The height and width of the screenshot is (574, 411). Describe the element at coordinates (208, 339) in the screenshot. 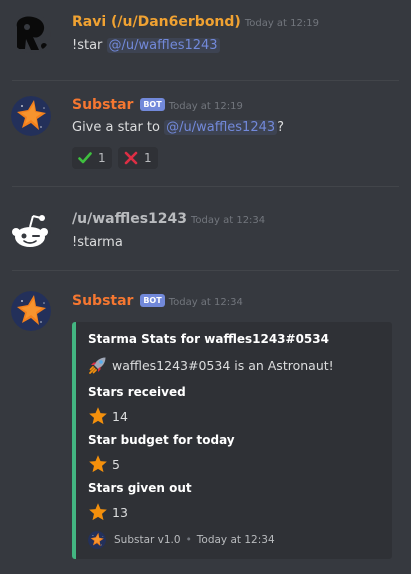

I see `embed-title: Starma Stats for waffles1243#0534` at that location.